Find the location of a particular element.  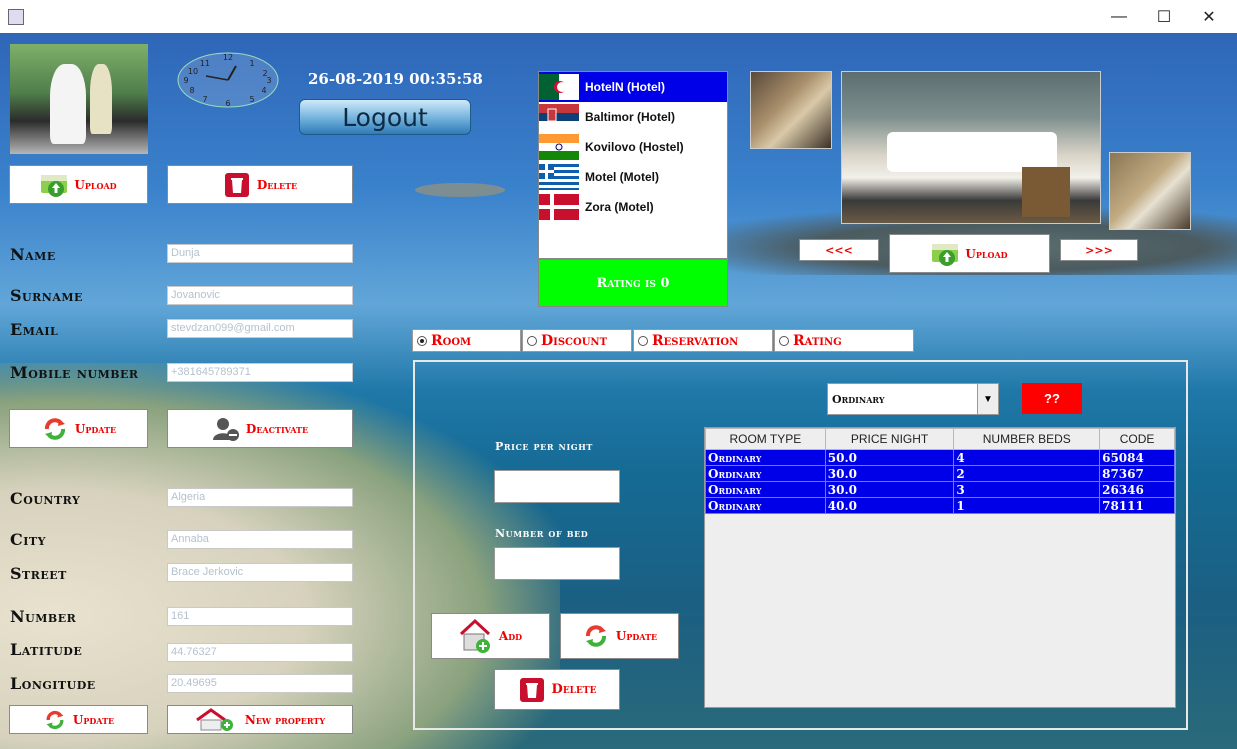

delete-room-label: Delete is located at coordinates (574, 689).